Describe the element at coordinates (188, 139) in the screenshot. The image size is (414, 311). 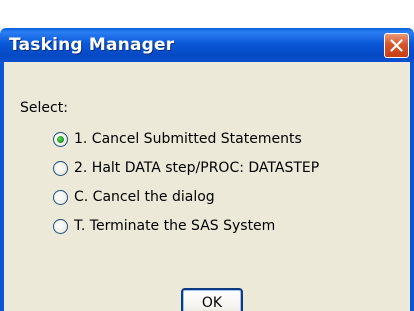
I see `option-label: 1. Cancel Submitted Statements` at that location.